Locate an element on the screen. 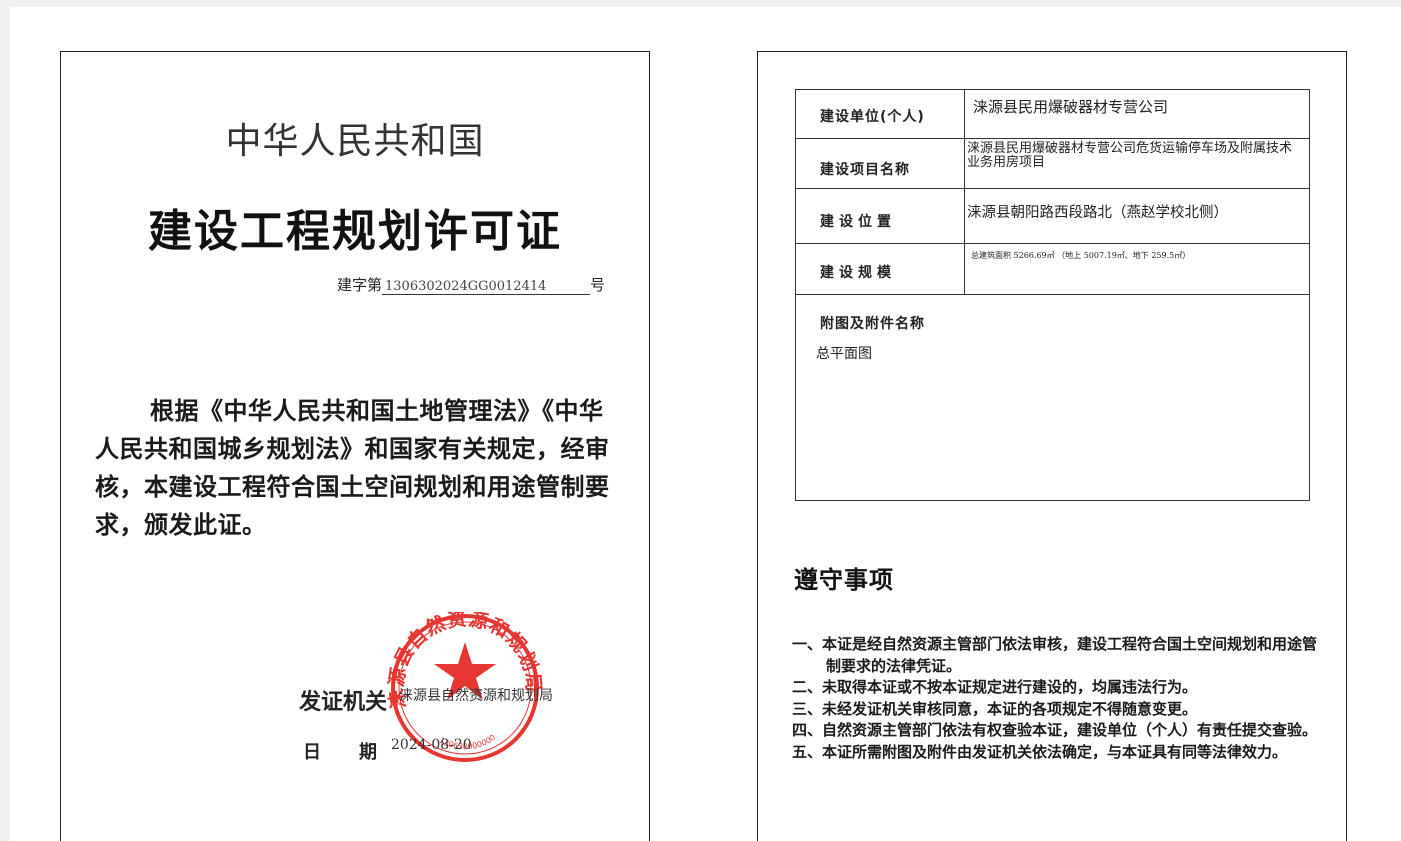  table-row: 建设项目名称 涞源县民用爆破器材专营公司危货运输停车场及附属技术业务用房项目 is located at coordinates (1052, 163).